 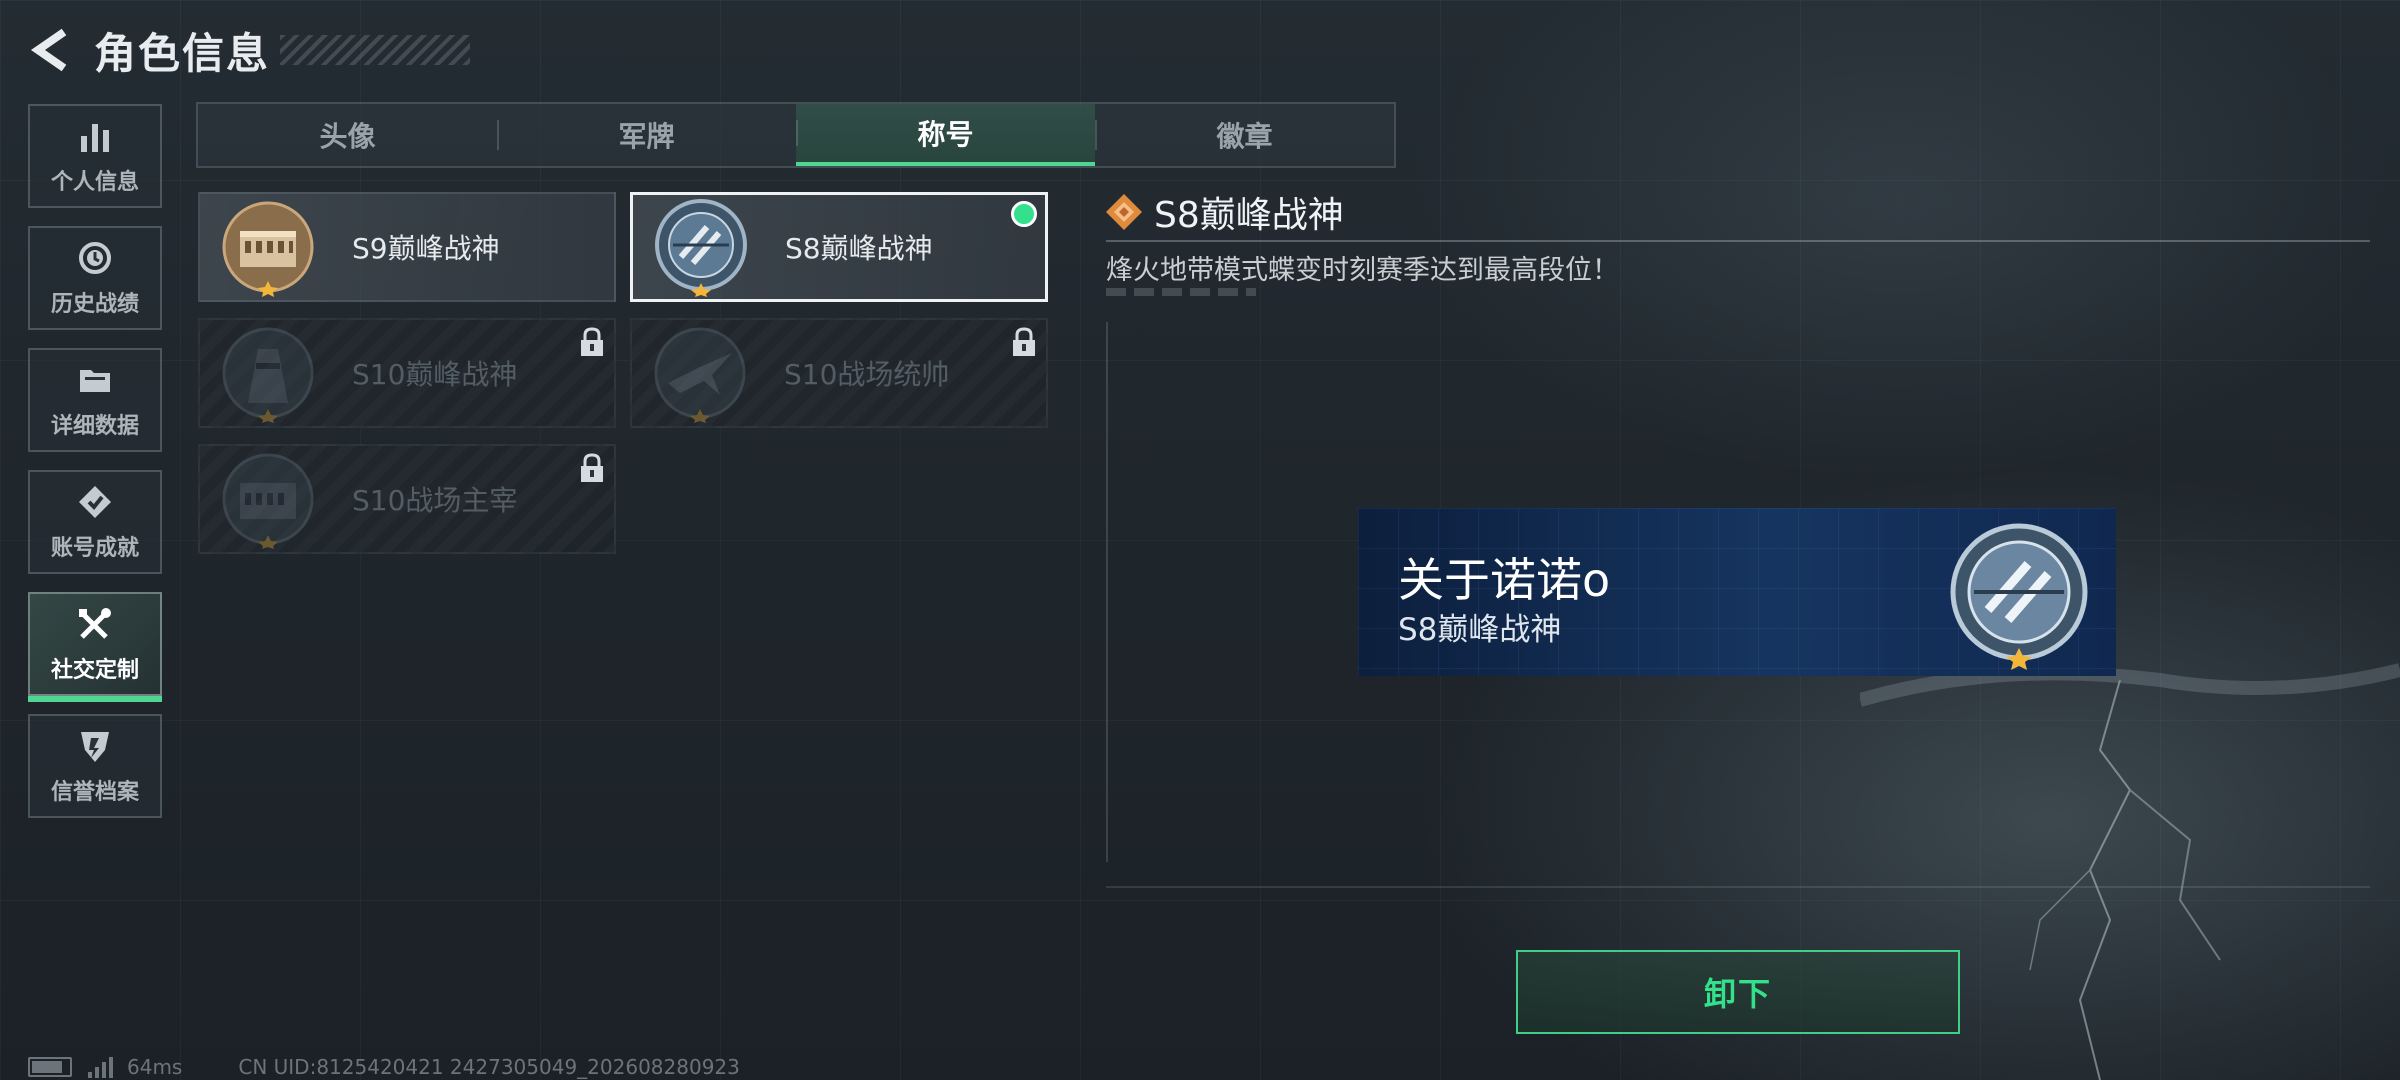 What do you see at coordinates (375, 50) in the screenshot?
I see `title-decoration` at bounding box center [375, 50].